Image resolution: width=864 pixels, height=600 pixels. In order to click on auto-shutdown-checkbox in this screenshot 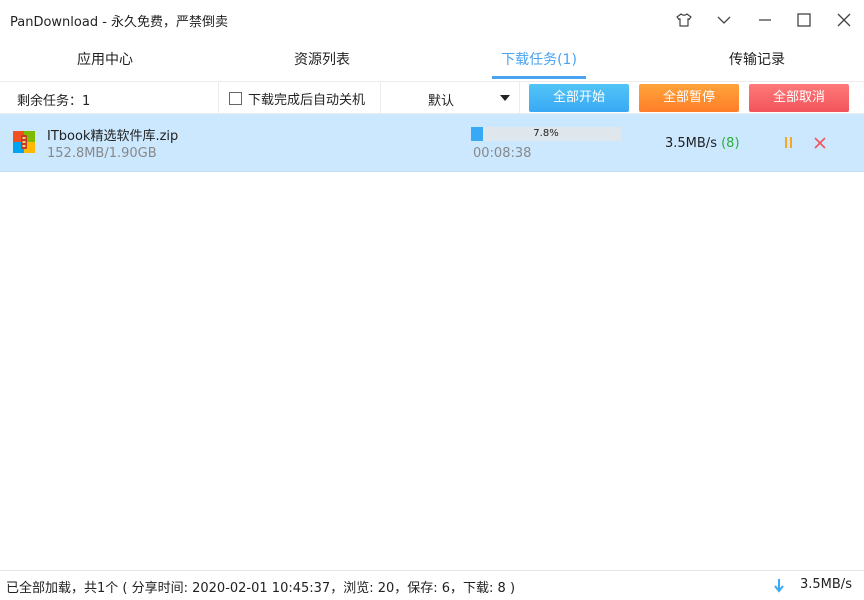, I will do `click(235, 98)`.